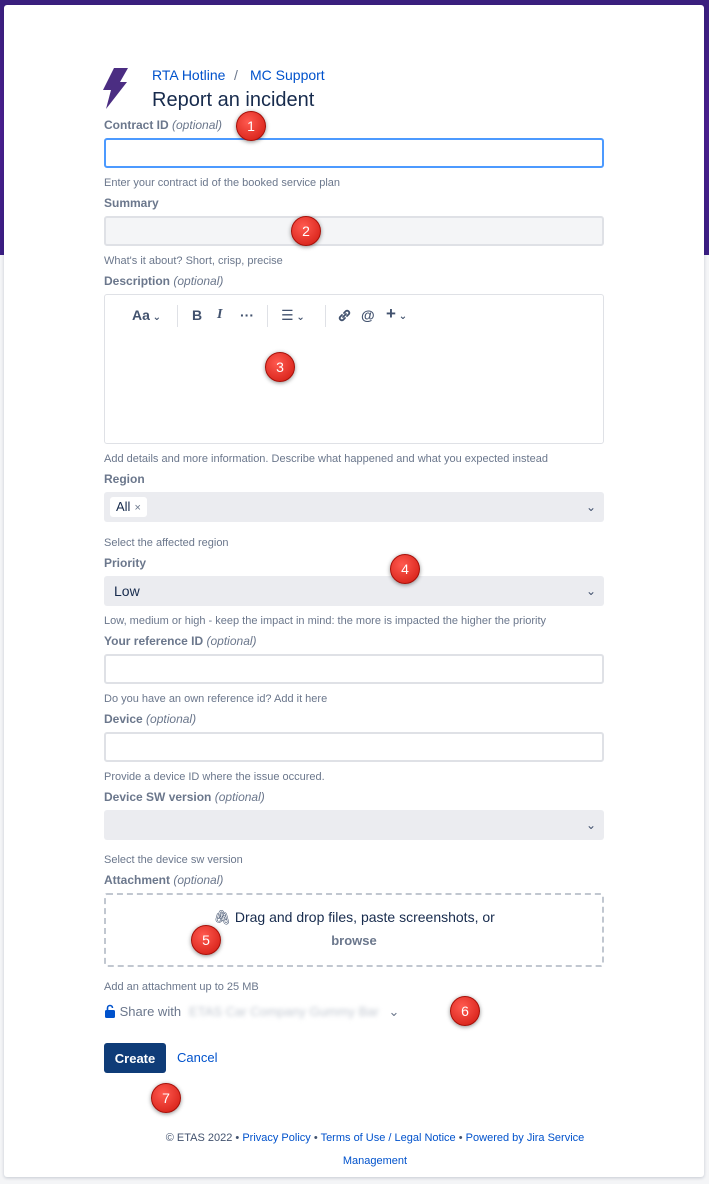 The width and height of the screenshot is (709, 1184). What do you see at coordinates (137, 508) in the screenshot?
I see `remove-tag-icon: ×` at bounding box center [137, 508].